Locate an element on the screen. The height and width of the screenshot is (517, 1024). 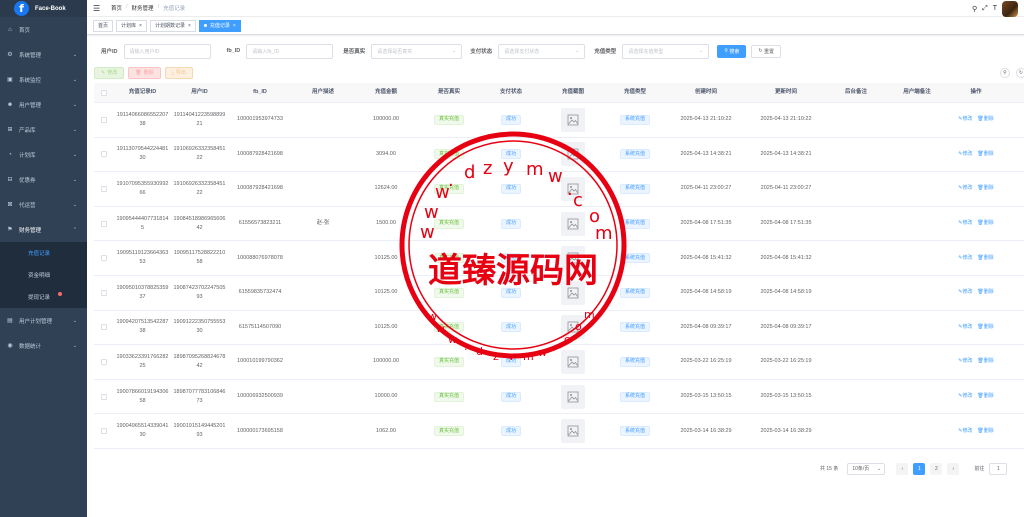
sidebar-item-after-0: ▤ 用户计划管理 ⌄ is located at coordinates (43, 320).